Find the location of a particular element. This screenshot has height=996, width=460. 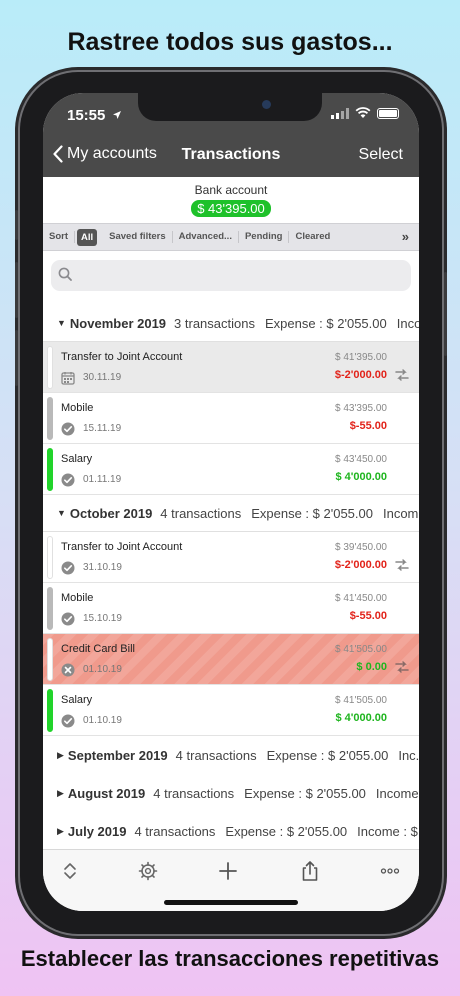

mute-switch is located at coordinates (16, 225).